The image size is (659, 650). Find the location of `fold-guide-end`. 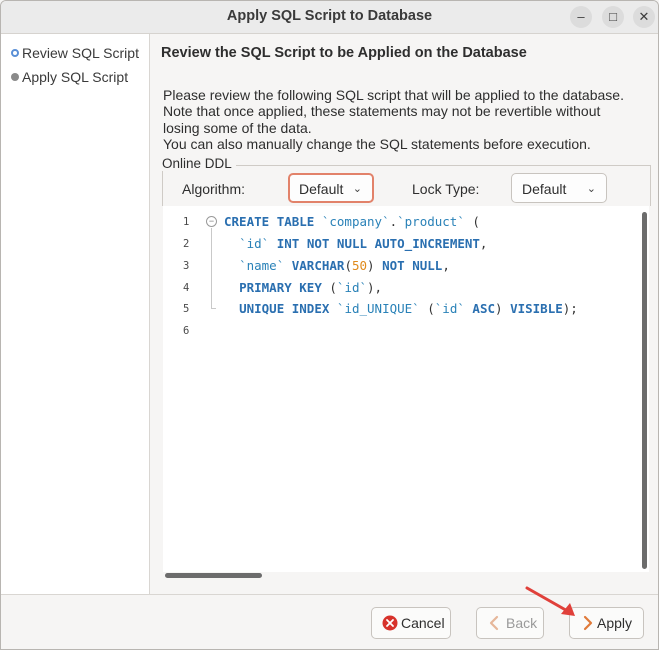

fold-guide-end is located at coordinates (213, 308).